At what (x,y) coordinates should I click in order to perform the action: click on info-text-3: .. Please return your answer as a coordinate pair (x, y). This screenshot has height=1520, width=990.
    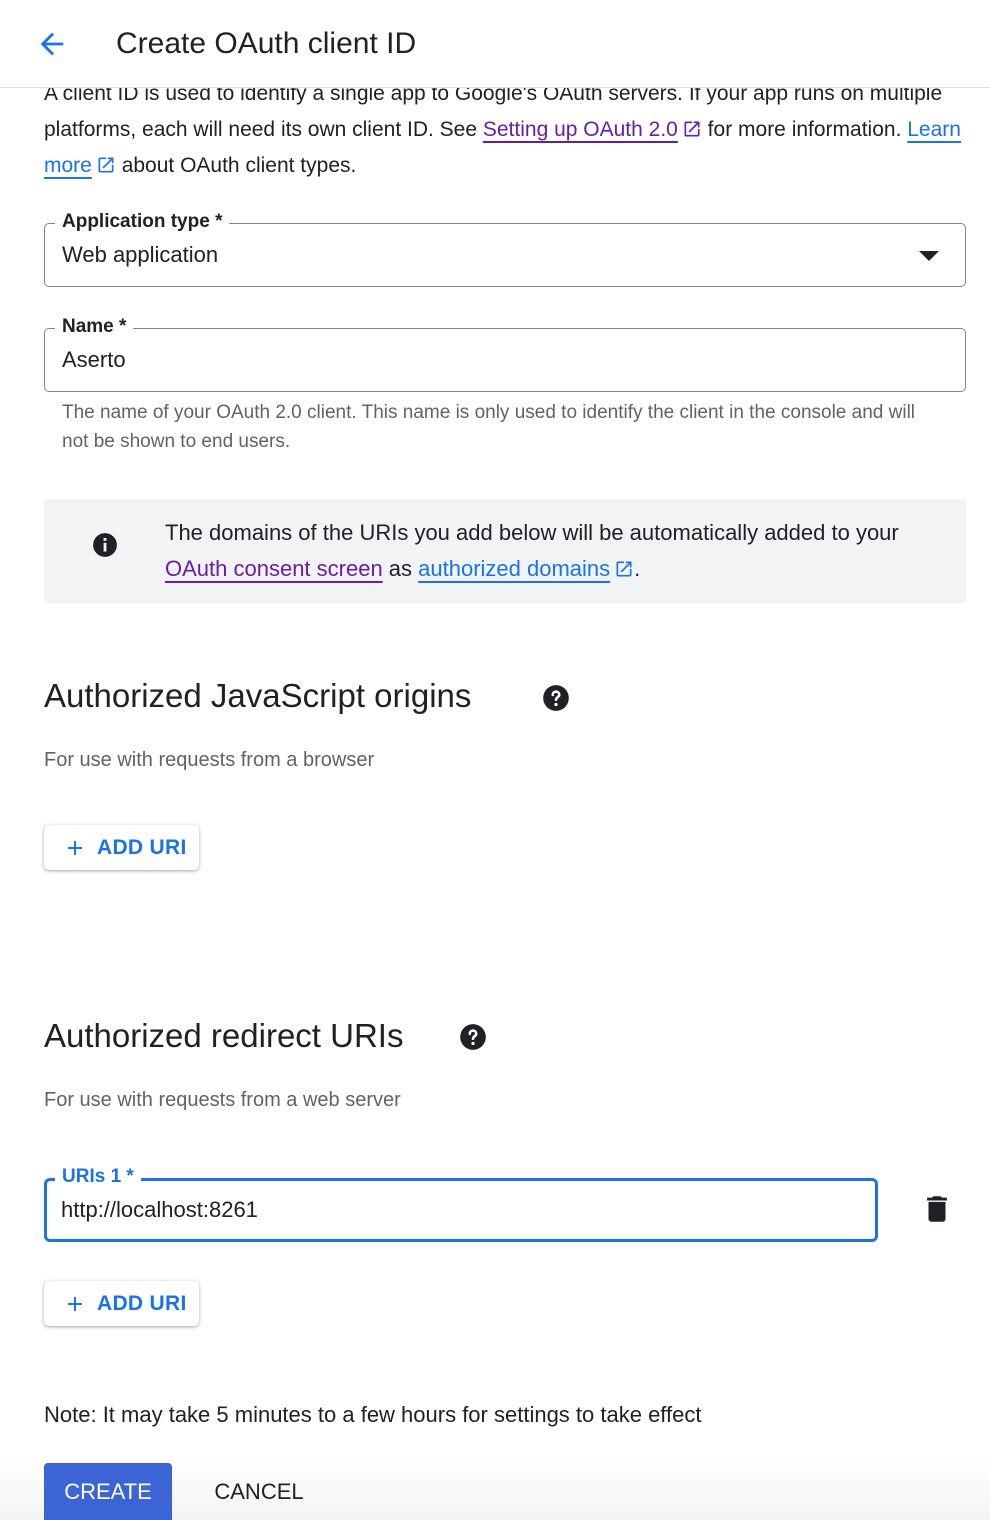
    Looking at the image, I should click on (637, 568).